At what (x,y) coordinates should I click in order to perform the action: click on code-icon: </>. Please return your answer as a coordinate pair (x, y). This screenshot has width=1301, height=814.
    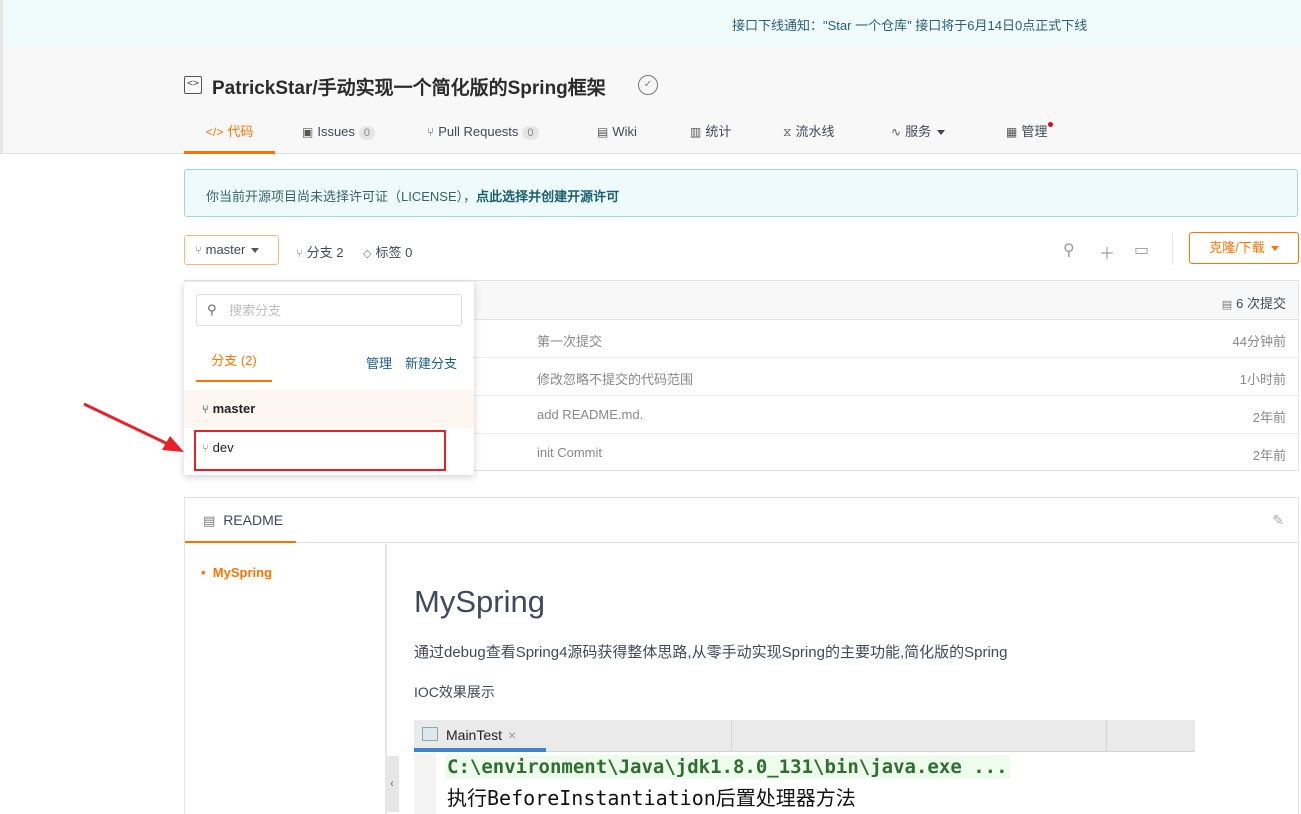
    Looking at the image, I should click on (215, 132).